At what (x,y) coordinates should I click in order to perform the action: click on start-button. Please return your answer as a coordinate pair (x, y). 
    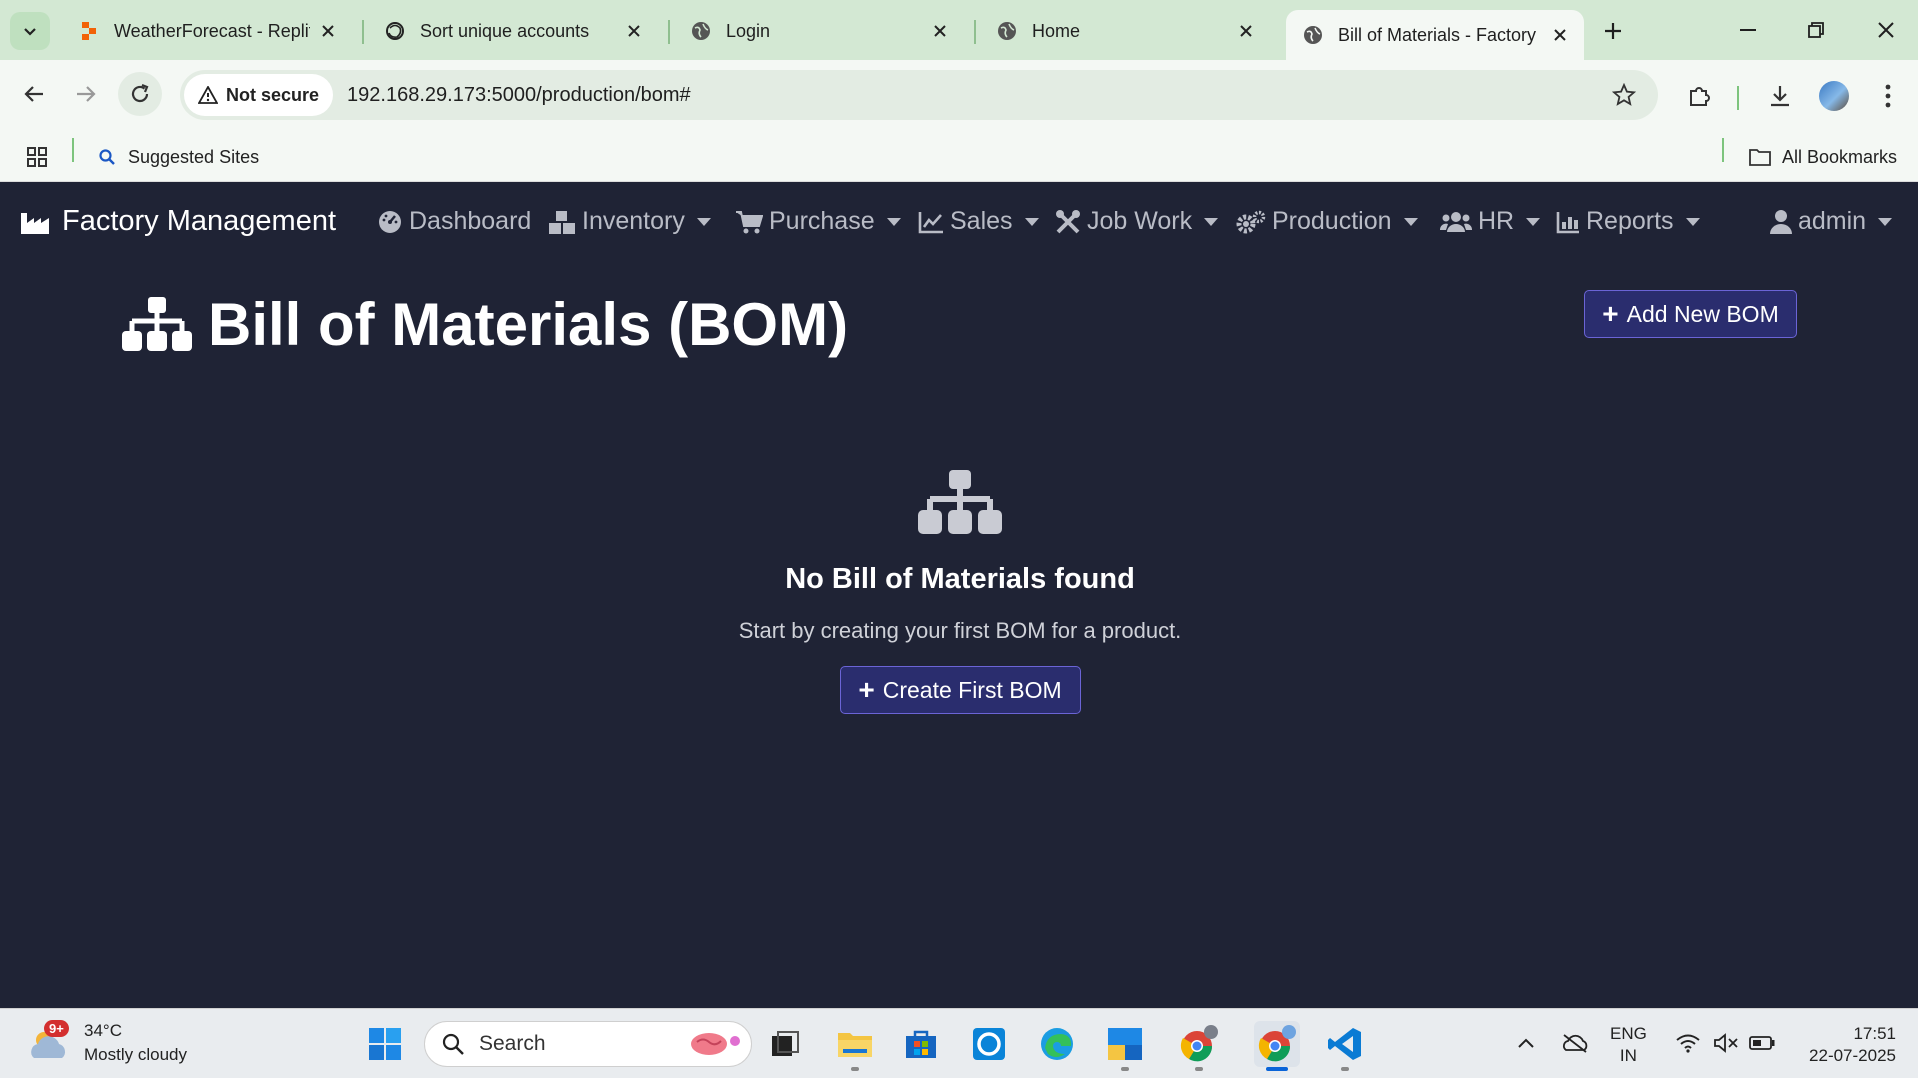
    Looking at the image, I should click on (385, 1044).